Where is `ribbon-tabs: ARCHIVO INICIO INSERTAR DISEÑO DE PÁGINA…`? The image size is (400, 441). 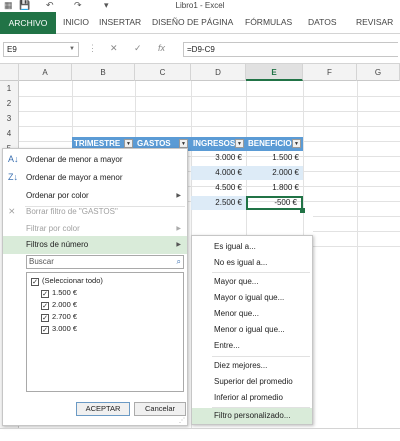
ribbon-tabs: ARCHIVO INICIO INSERTAR DISEÑO DE PÁGINA… is located at coordinates (200, 23).